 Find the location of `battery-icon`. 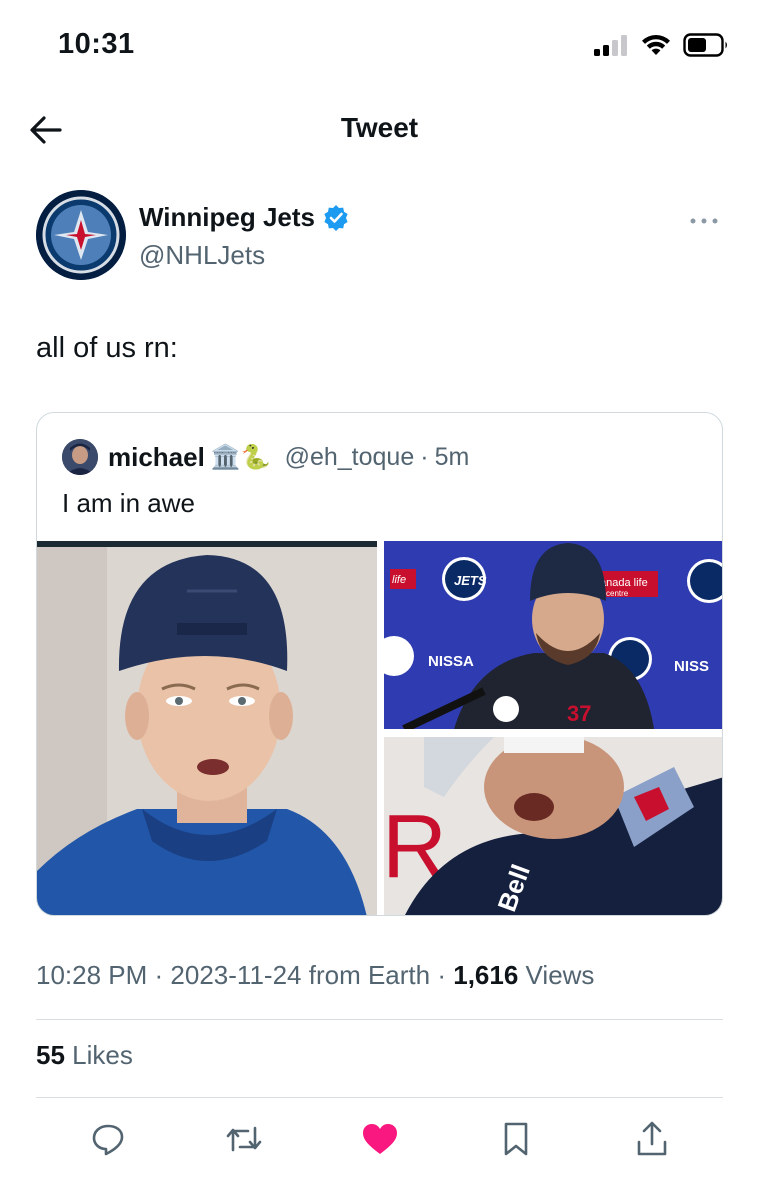

battery-icon is located at coordinates (705, 45).